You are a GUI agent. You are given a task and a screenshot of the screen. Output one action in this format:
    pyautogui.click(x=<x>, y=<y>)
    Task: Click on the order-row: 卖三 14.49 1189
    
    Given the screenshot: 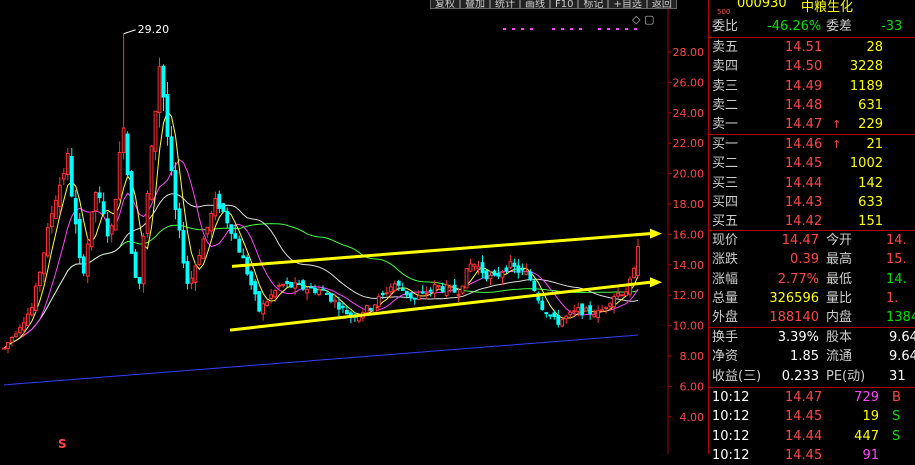 What is the action you would take?
    pyautogui.click(x=812, y=86)
    